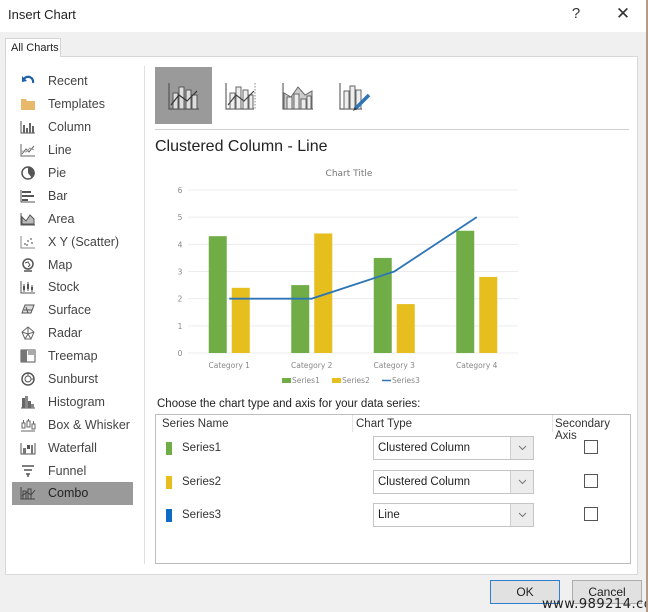  I want to click on clustered-column-line-secondary-axis-icon, so click(239, 96).